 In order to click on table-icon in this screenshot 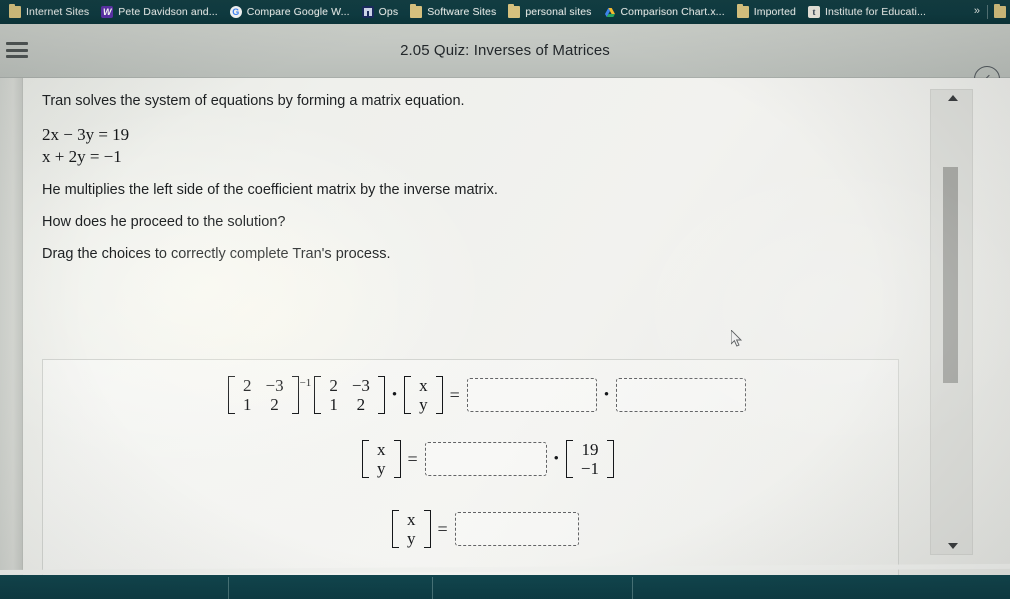, I will do `click(367, 12)`.